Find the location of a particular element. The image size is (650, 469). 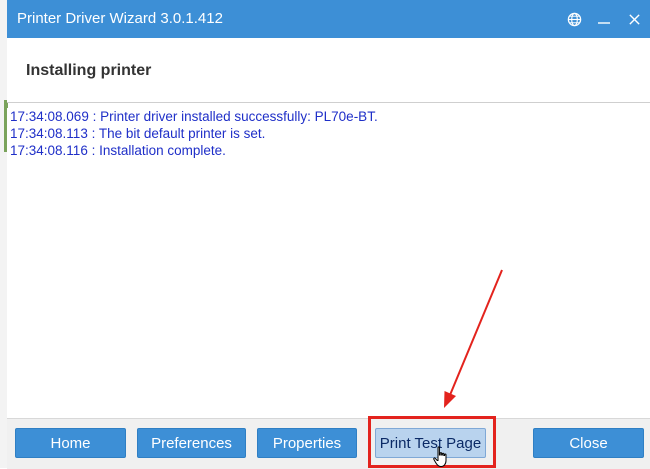

preferences-button: Preferences is located at coordinates (191, 443).